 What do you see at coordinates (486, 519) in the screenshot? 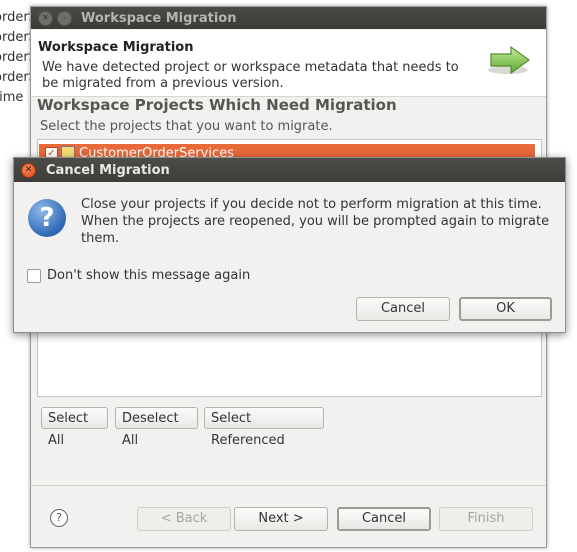
I see `finish-button: Finish` at bounding box center [486, 519].